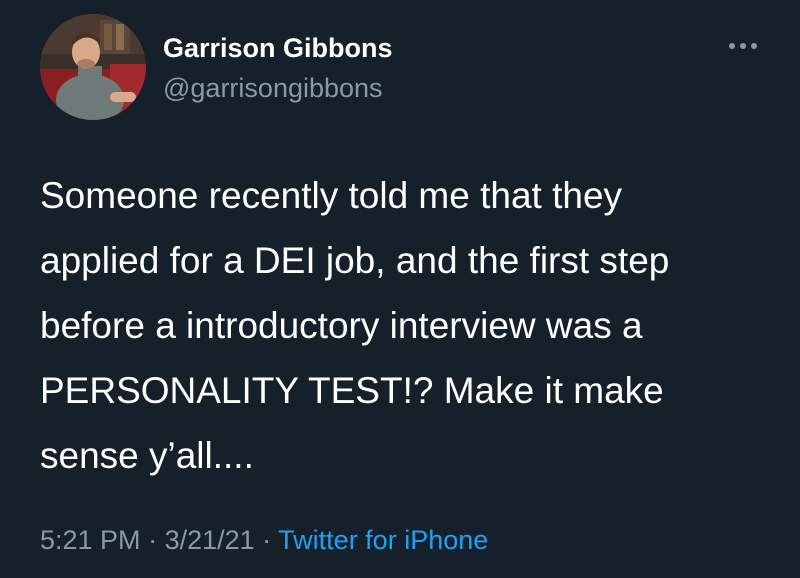 Image resolution: width=800 pixels, height=578 pixels. I want to click on more-options-button, so click(743, 46).